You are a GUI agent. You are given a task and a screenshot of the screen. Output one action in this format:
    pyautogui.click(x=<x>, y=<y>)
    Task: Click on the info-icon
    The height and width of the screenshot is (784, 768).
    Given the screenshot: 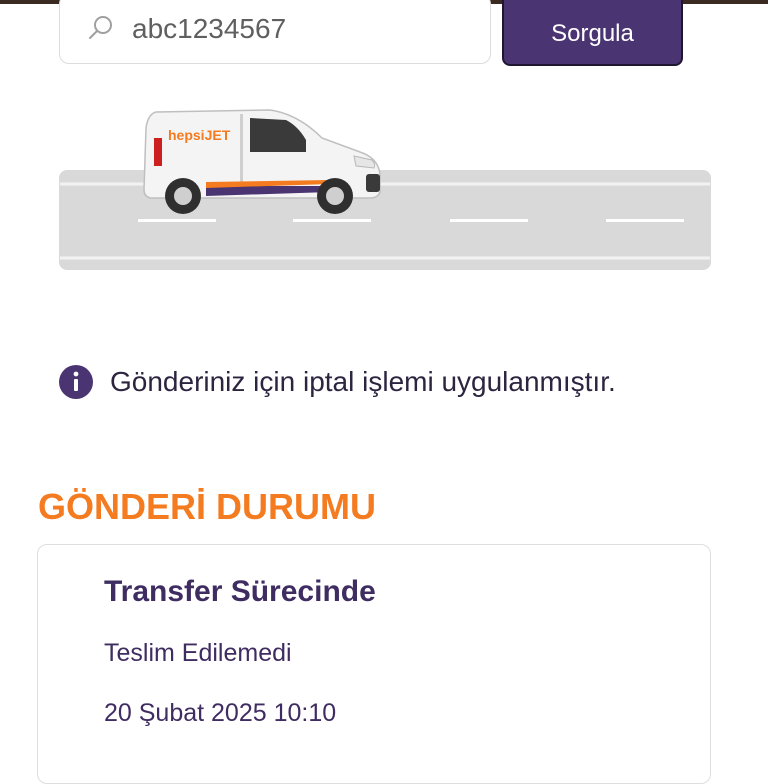 What is the action you would take?
    pyautogui.click(x=76, y=382)
    